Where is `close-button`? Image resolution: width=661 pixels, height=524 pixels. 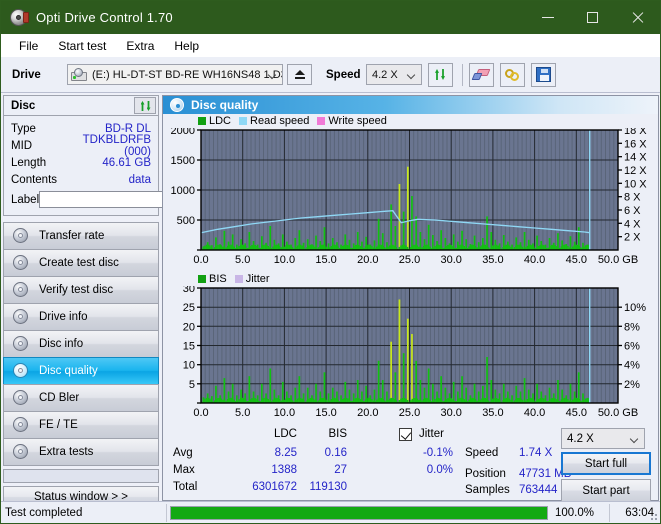 close-button is located at coordinates (637, 17).